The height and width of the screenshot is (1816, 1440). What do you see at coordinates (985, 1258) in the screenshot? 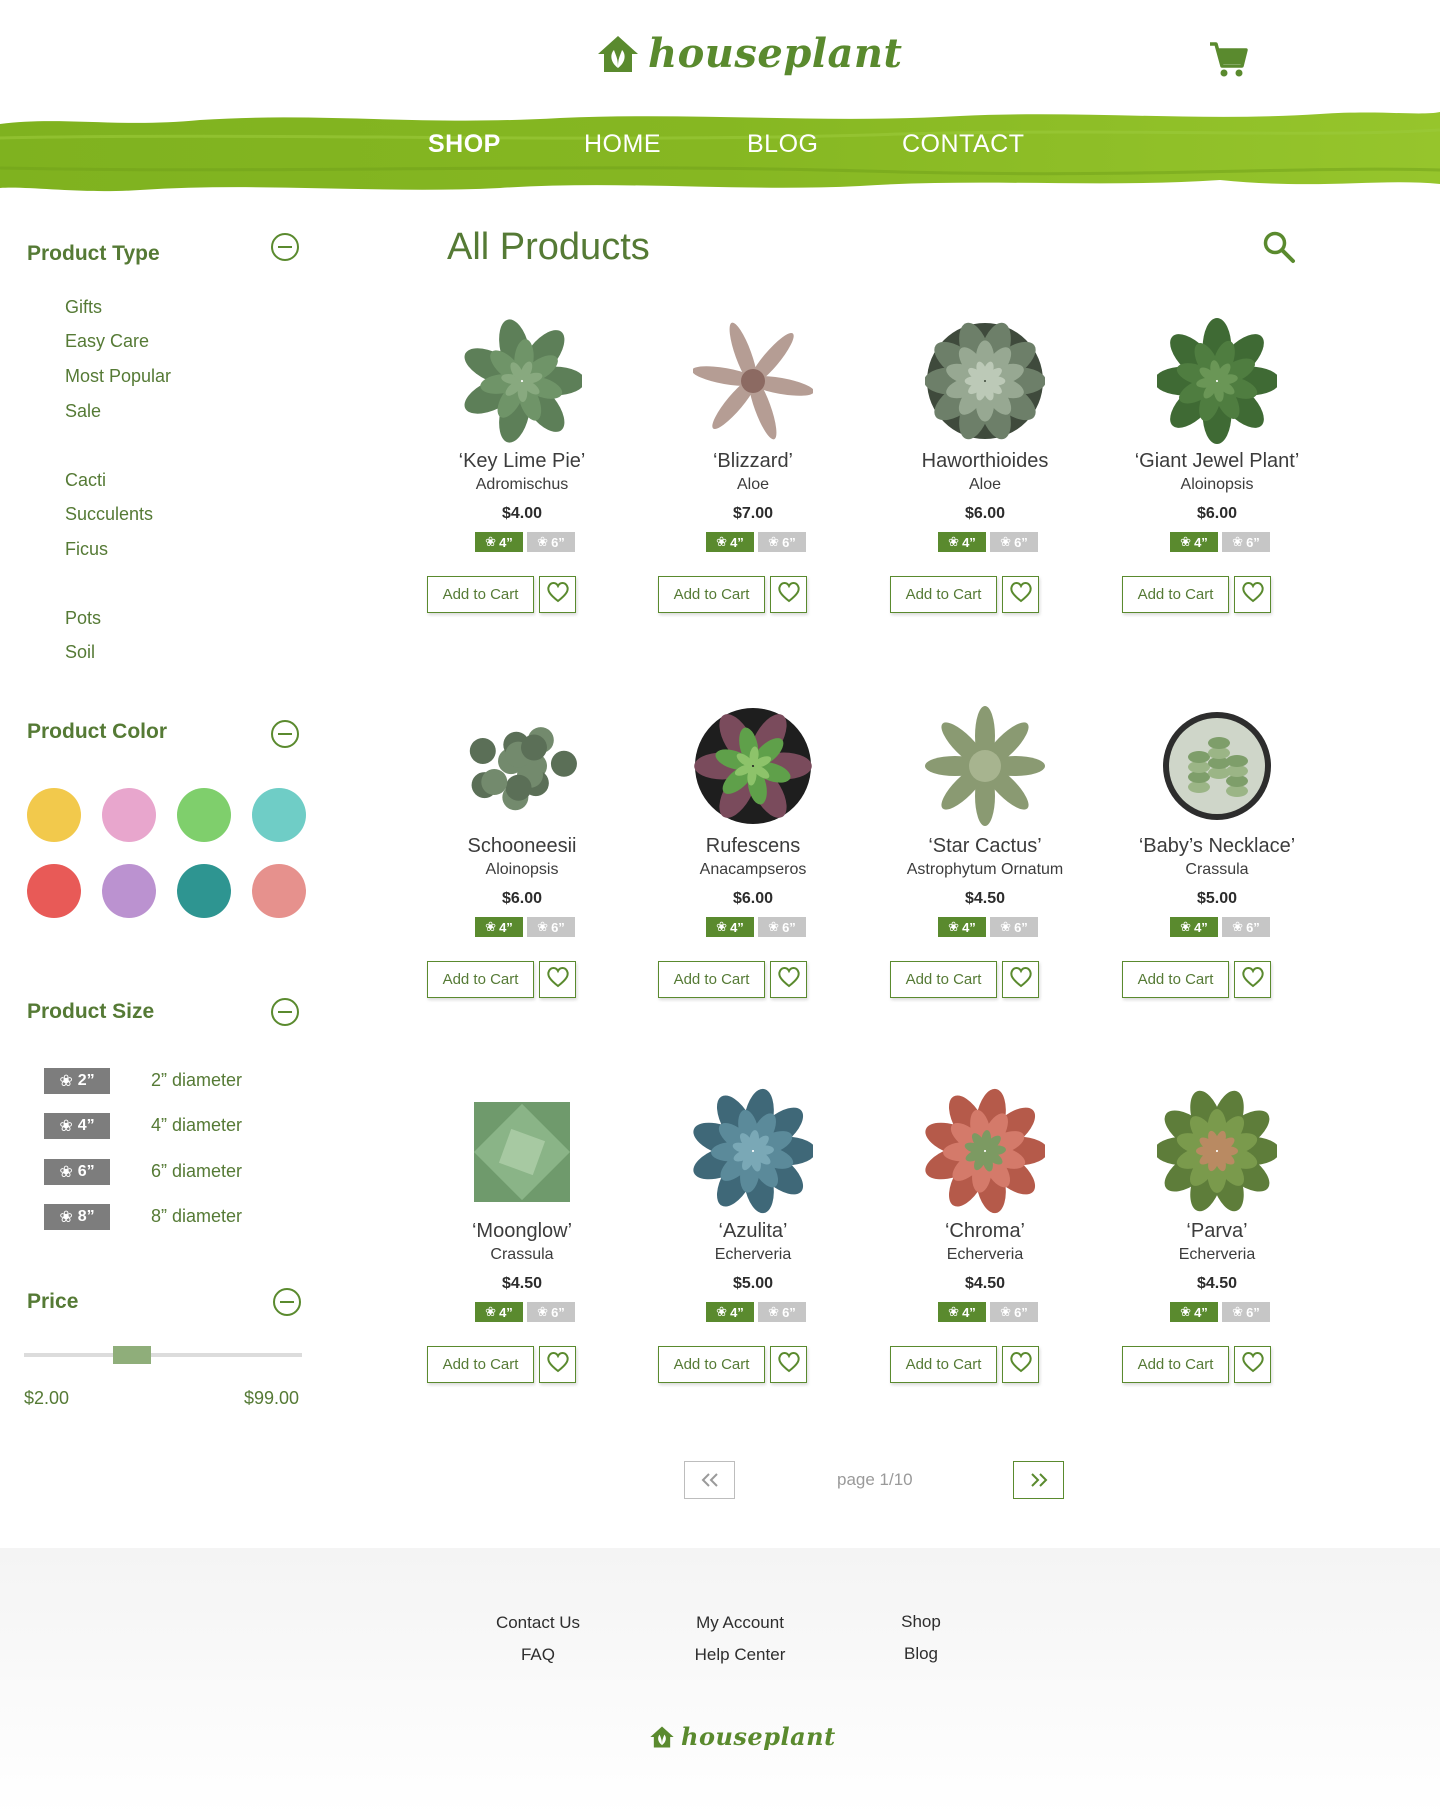
I see `product-card: ‘Chroma’ Echerveria $4.50 ❀ 4” ❀ 6” Add to Cart` at bounding box center [985, 1258].